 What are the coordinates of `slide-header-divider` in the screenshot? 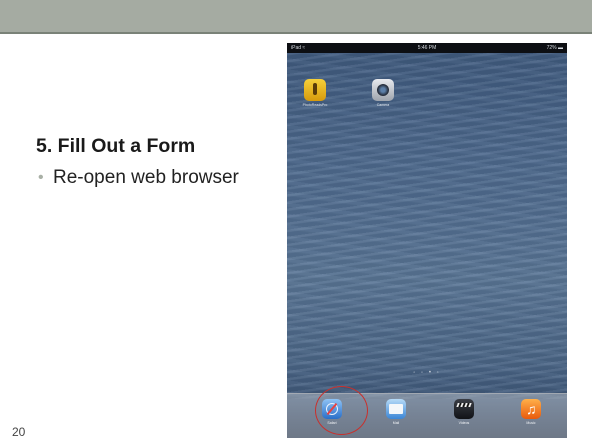 It's located at (296, 33).